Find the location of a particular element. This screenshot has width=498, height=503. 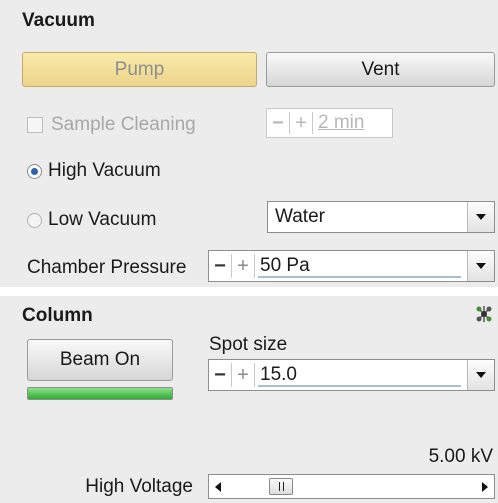

sample-cleaning-label: Sample Cleaning is located at coordinates (123, 124).